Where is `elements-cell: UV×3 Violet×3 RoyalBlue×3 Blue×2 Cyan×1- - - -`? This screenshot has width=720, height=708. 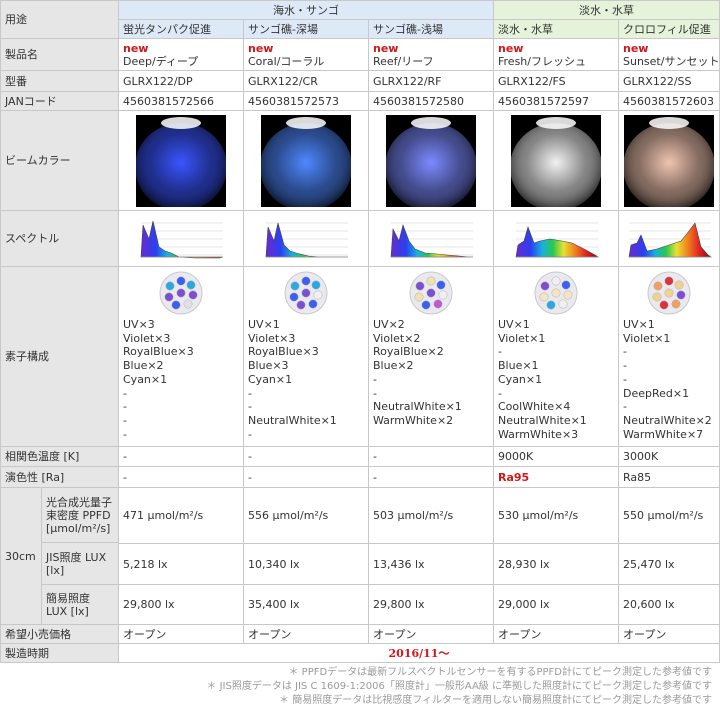 elements-cell: UV×3 Violet×3 RoyalBlue×3 Blue×2 Cyan×1- - - - is located at coordinates (181, 356).